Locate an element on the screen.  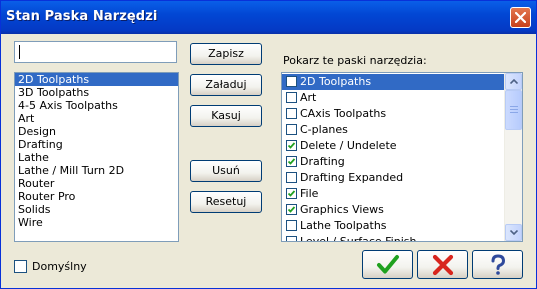
scroll-up-button is located at coordinates (513, 81).